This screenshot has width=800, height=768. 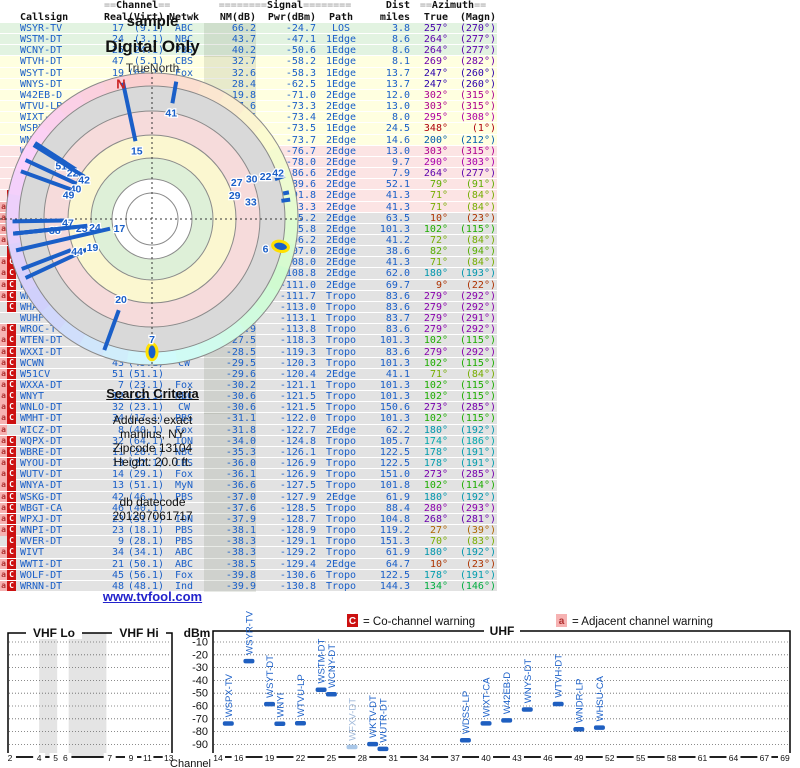 I want to click on channel-tick-label: 37, so click(x=455, y=758).